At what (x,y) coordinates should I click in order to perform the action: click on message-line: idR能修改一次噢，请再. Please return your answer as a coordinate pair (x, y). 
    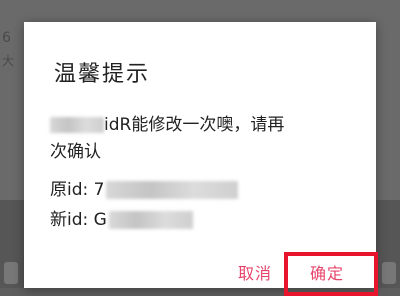
    Looking at the image, I should click on (205, 125).